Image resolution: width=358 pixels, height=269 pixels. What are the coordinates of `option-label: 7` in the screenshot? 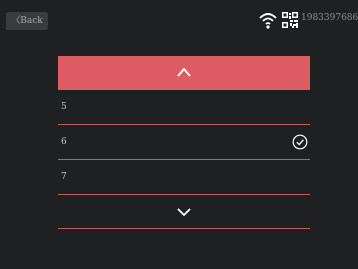 It's located at (64, 177).